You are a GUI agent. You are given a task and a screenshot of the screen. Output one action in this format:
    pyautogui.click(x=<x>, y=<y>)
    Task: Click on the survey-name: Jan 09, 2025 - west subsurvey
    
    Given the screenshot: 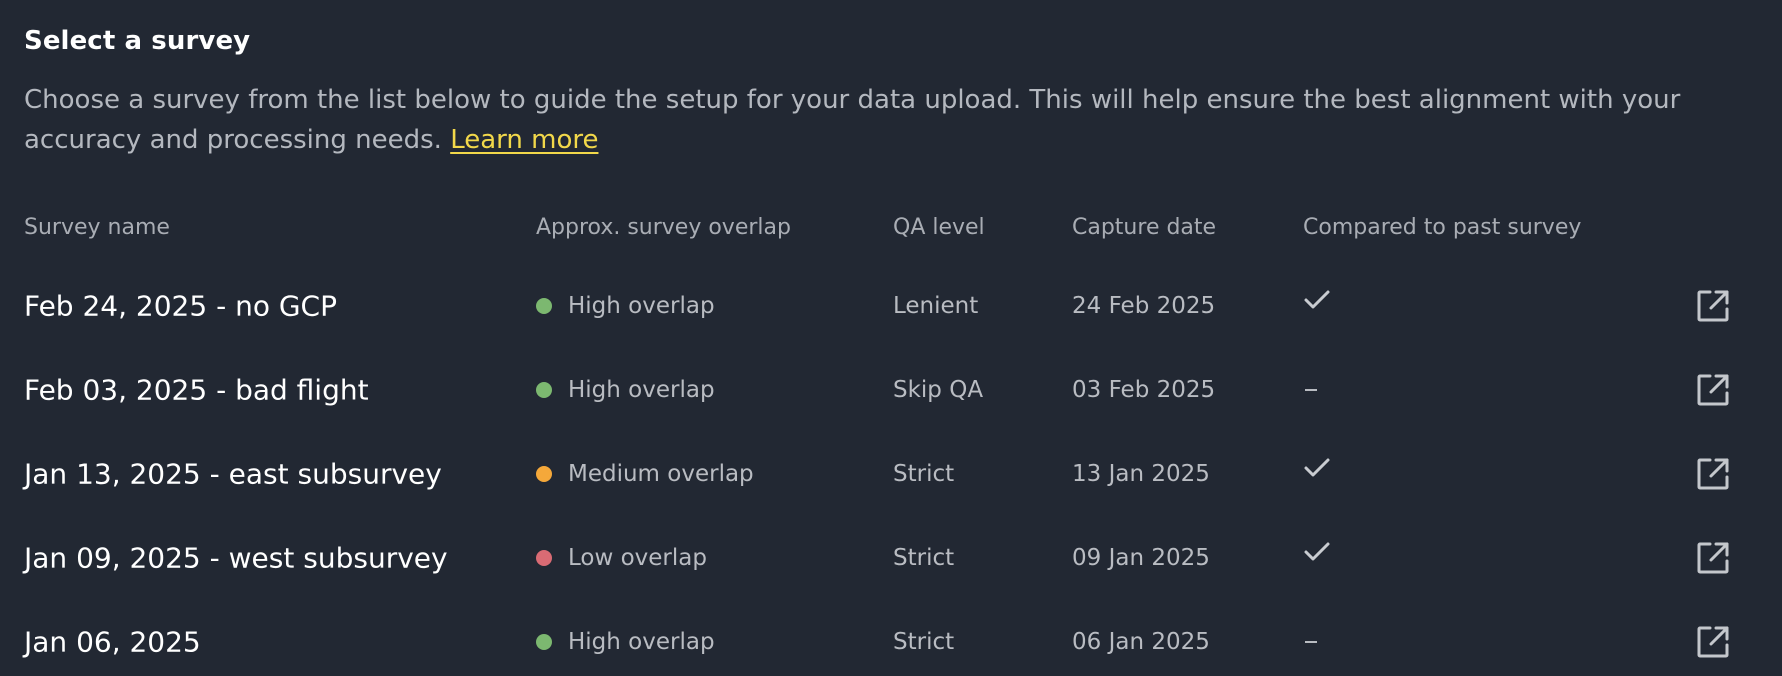 What is the action you would take?
    pyautogui.click(x=236, y=558)
    